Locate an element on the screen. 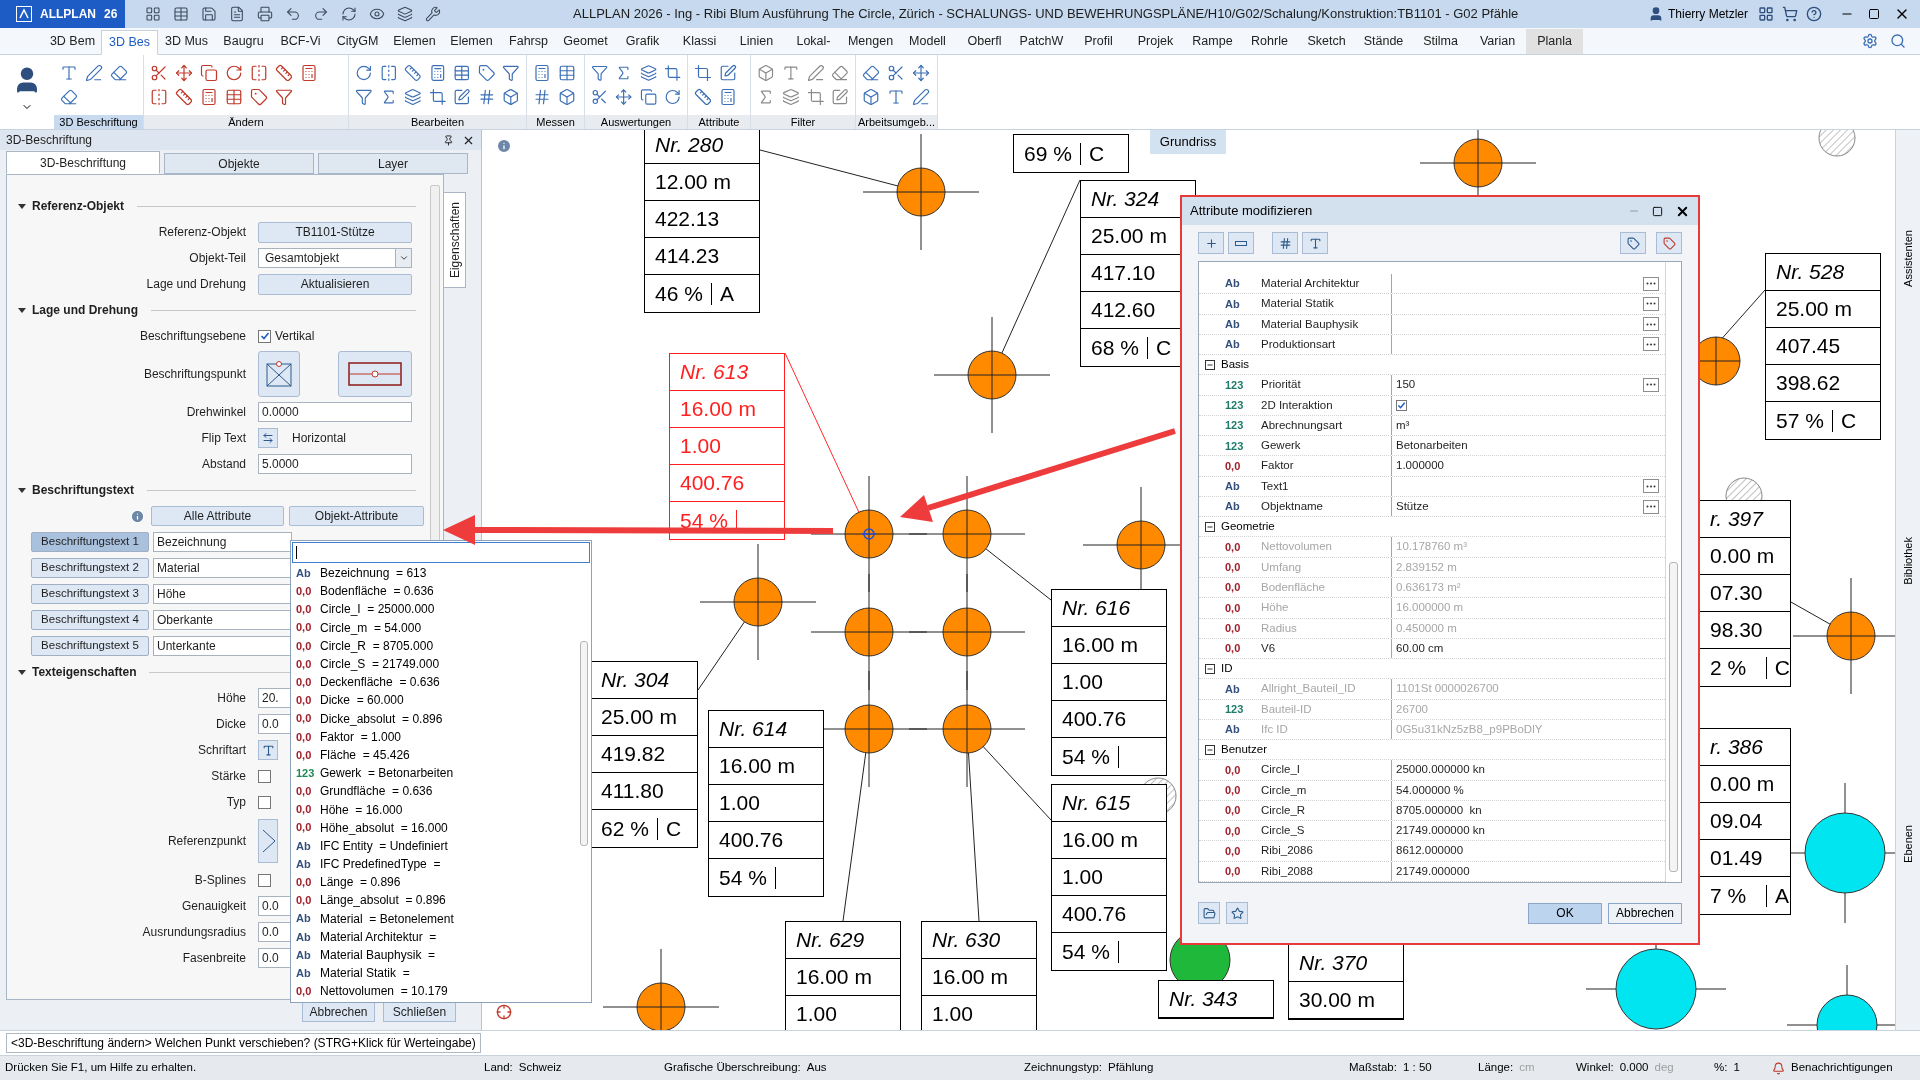 This screenshot has height=1080, width=1920. hash-icon is located at coordinates (542, 97).